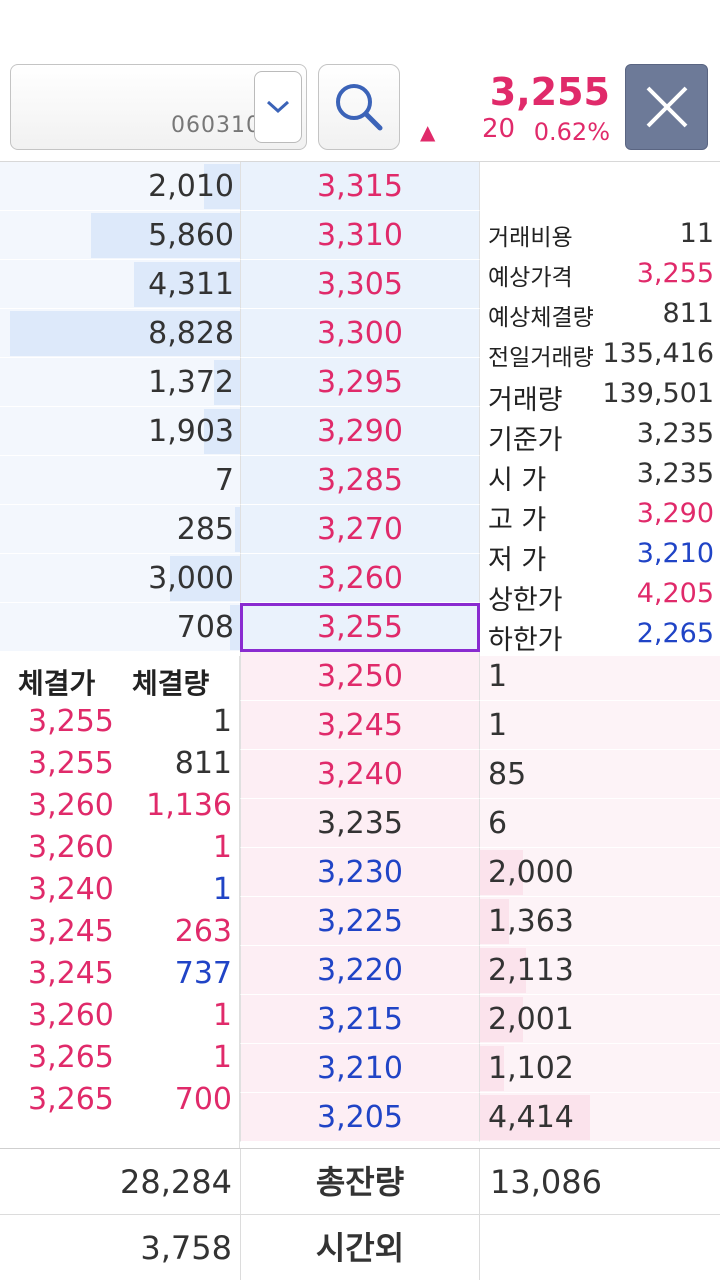 The image size is (720, 1280). I want to click on bid-quantity-text: 6, so click(498, 823).